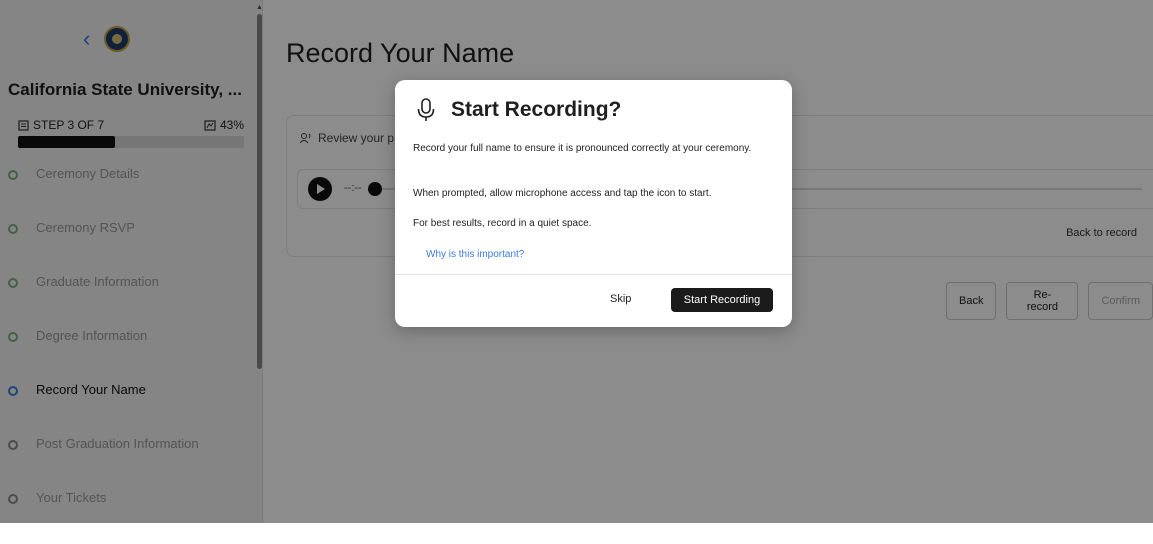 This screenshot has height=544, width=1153. What do you see at coordinates (722, 300) in the screenshot?
I see `start-recording-button: Start Recording` at bounding box center [722, 300].